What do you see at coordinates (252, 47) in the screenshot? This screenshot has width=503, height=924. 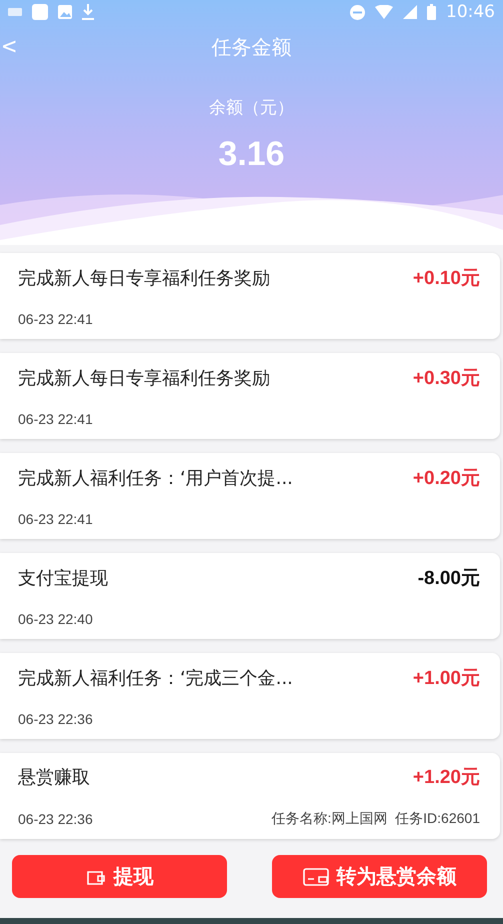 I see `page-title: 任务金额` at bounding box center [252, 47].